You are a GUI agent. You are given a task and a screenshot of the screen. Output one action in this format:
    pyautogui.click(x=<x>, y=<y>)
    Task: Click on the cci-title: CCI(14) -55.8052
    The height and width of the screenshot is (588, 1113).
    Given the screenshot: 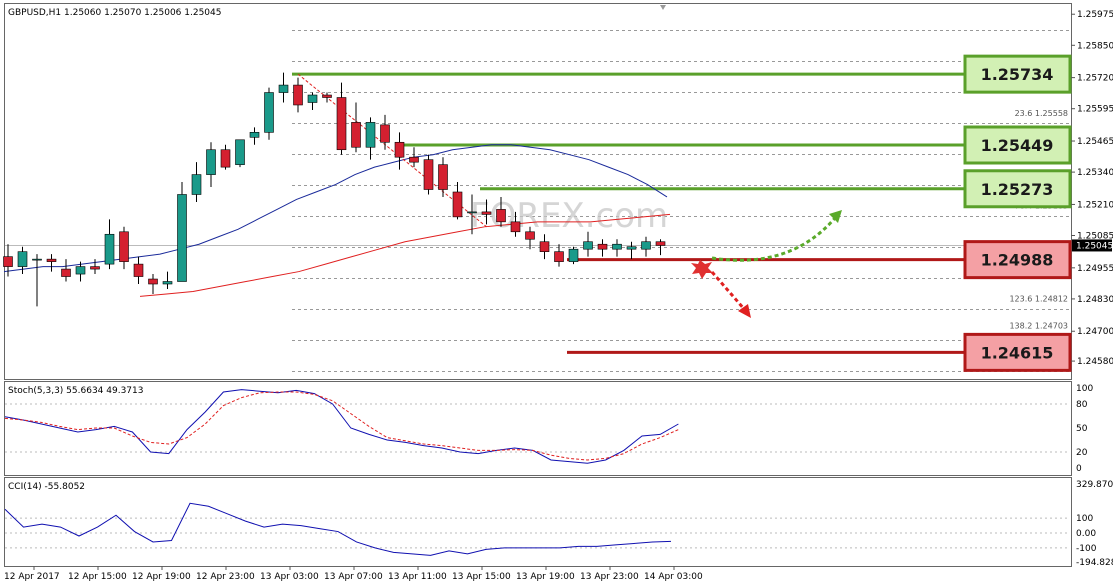 What is the action you would take?
    pyautogui.click(x=46, y=487)
    